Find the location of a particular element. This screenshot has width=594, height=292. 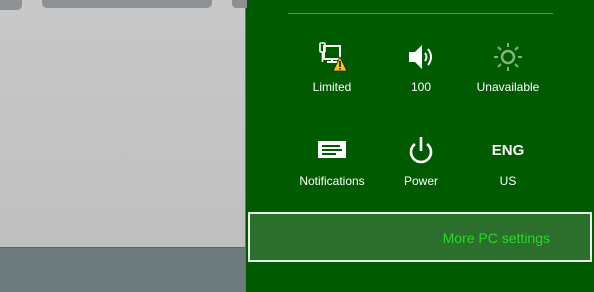

network-tile: Limited is located at coordinates (332, 67).